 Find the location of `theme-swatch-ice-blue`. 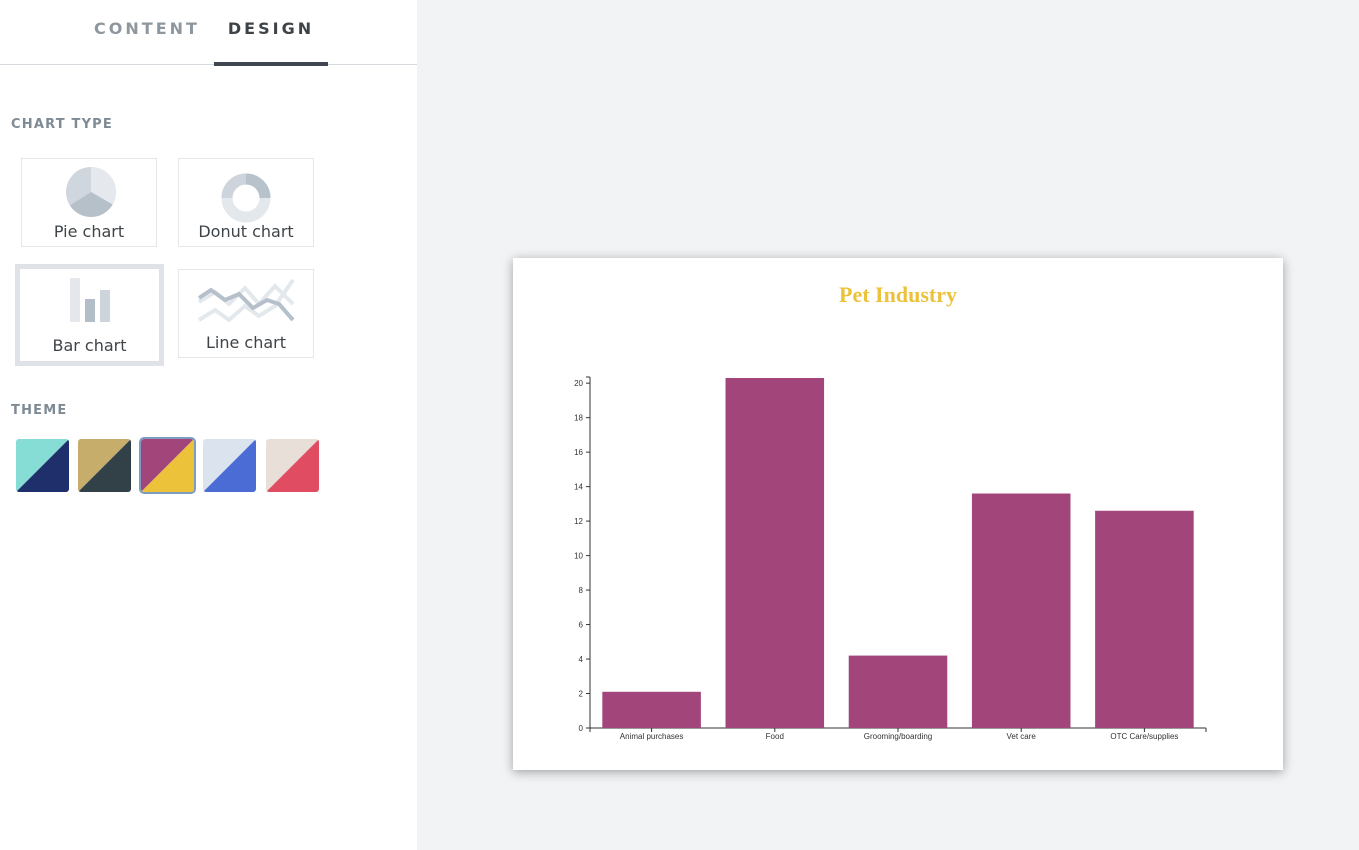

theme-swatch-ice-blue is located at coordinates (229, 465).